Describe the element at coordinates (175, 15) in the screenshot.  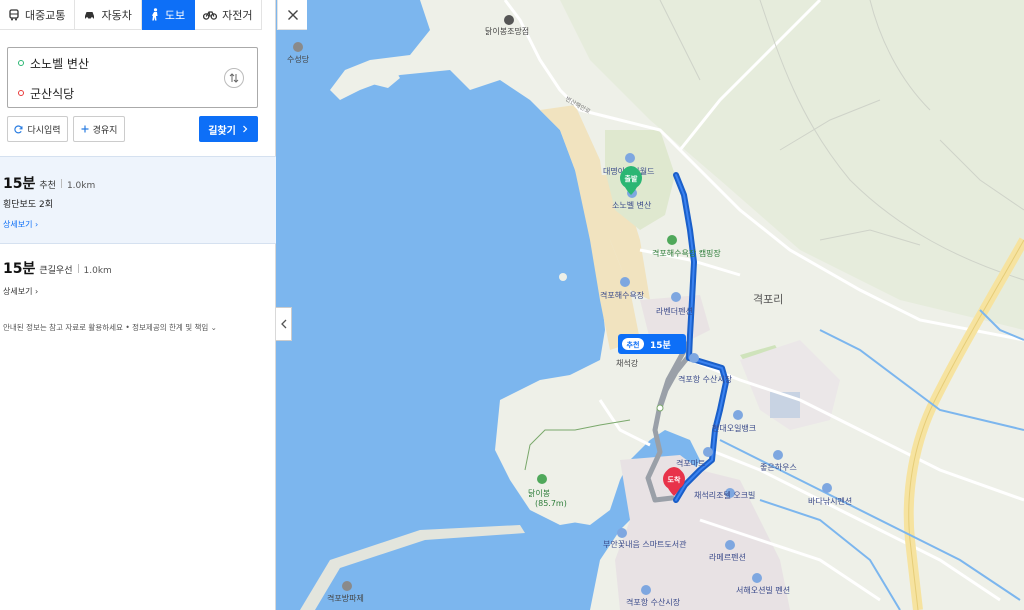
I see `tab-walk-label: 도보` at that location.